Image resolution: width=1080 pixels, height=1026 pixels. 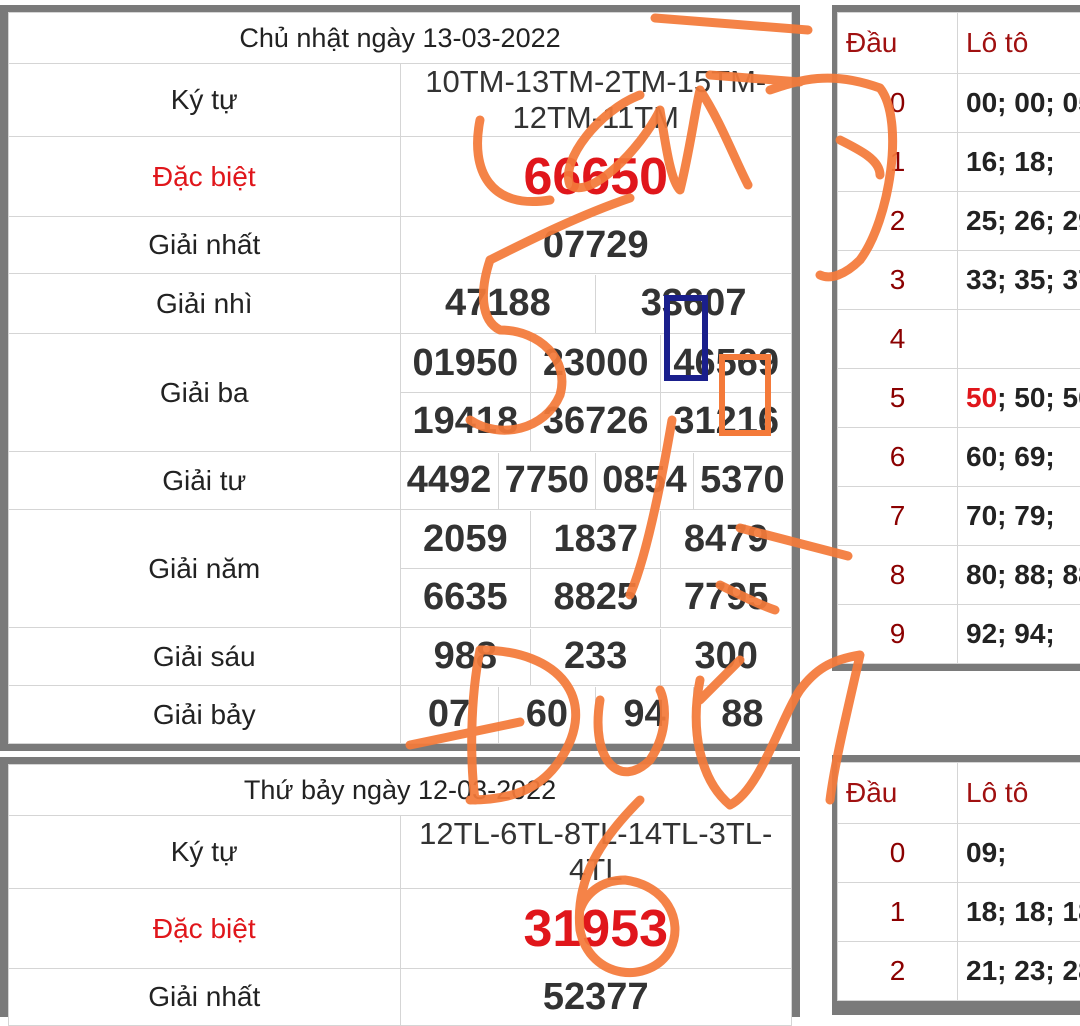 What do you see at coordinates (742, 715) in the screenshot?
I see `seventh-prize-value: 88` at bounding box center [742, 715].